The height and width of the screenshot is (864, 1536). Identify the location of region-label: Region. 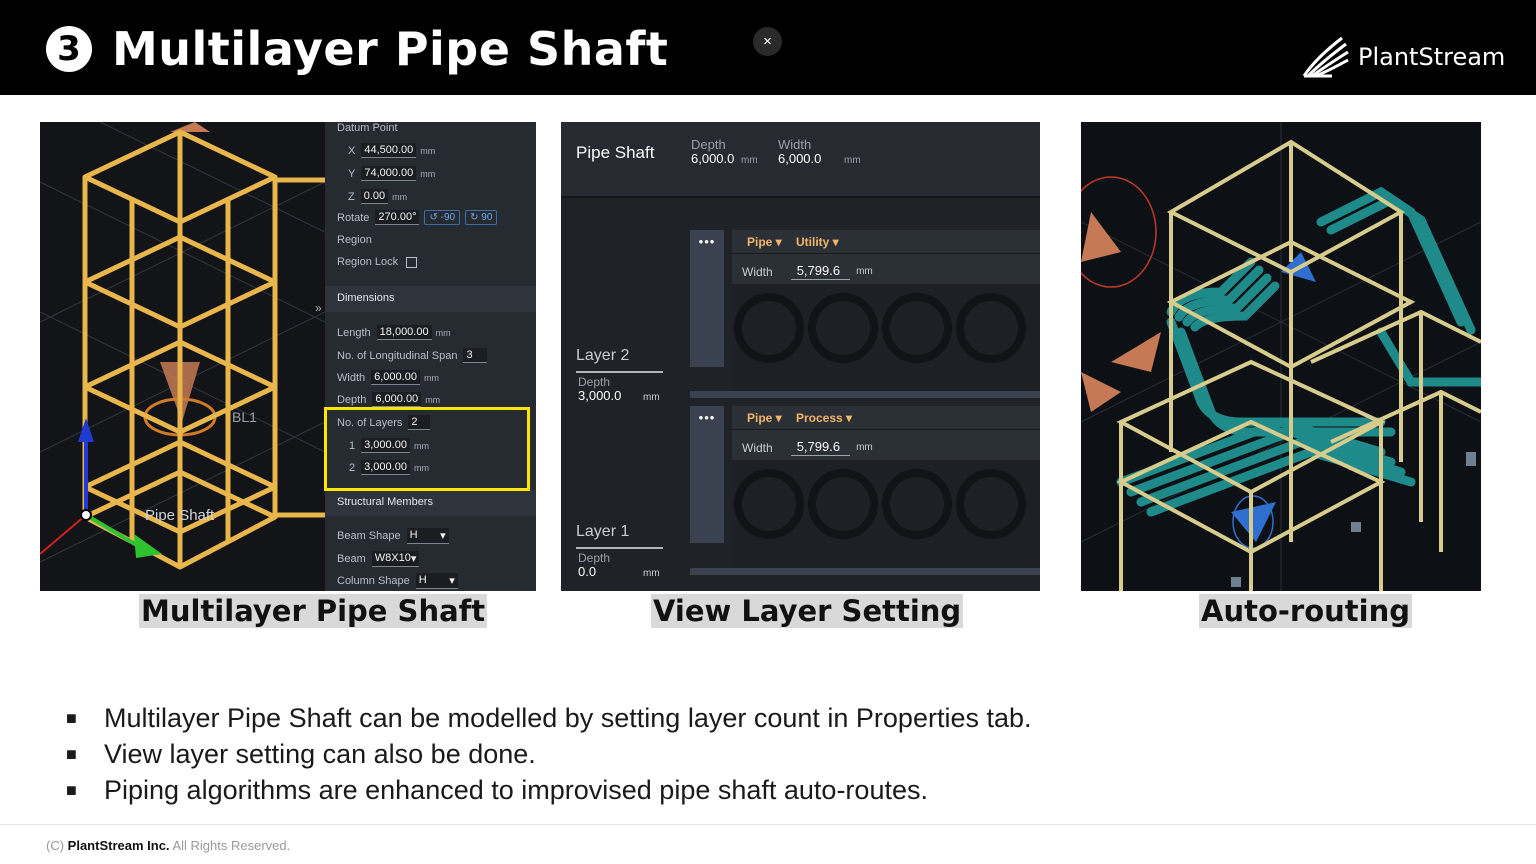
(354, 240).